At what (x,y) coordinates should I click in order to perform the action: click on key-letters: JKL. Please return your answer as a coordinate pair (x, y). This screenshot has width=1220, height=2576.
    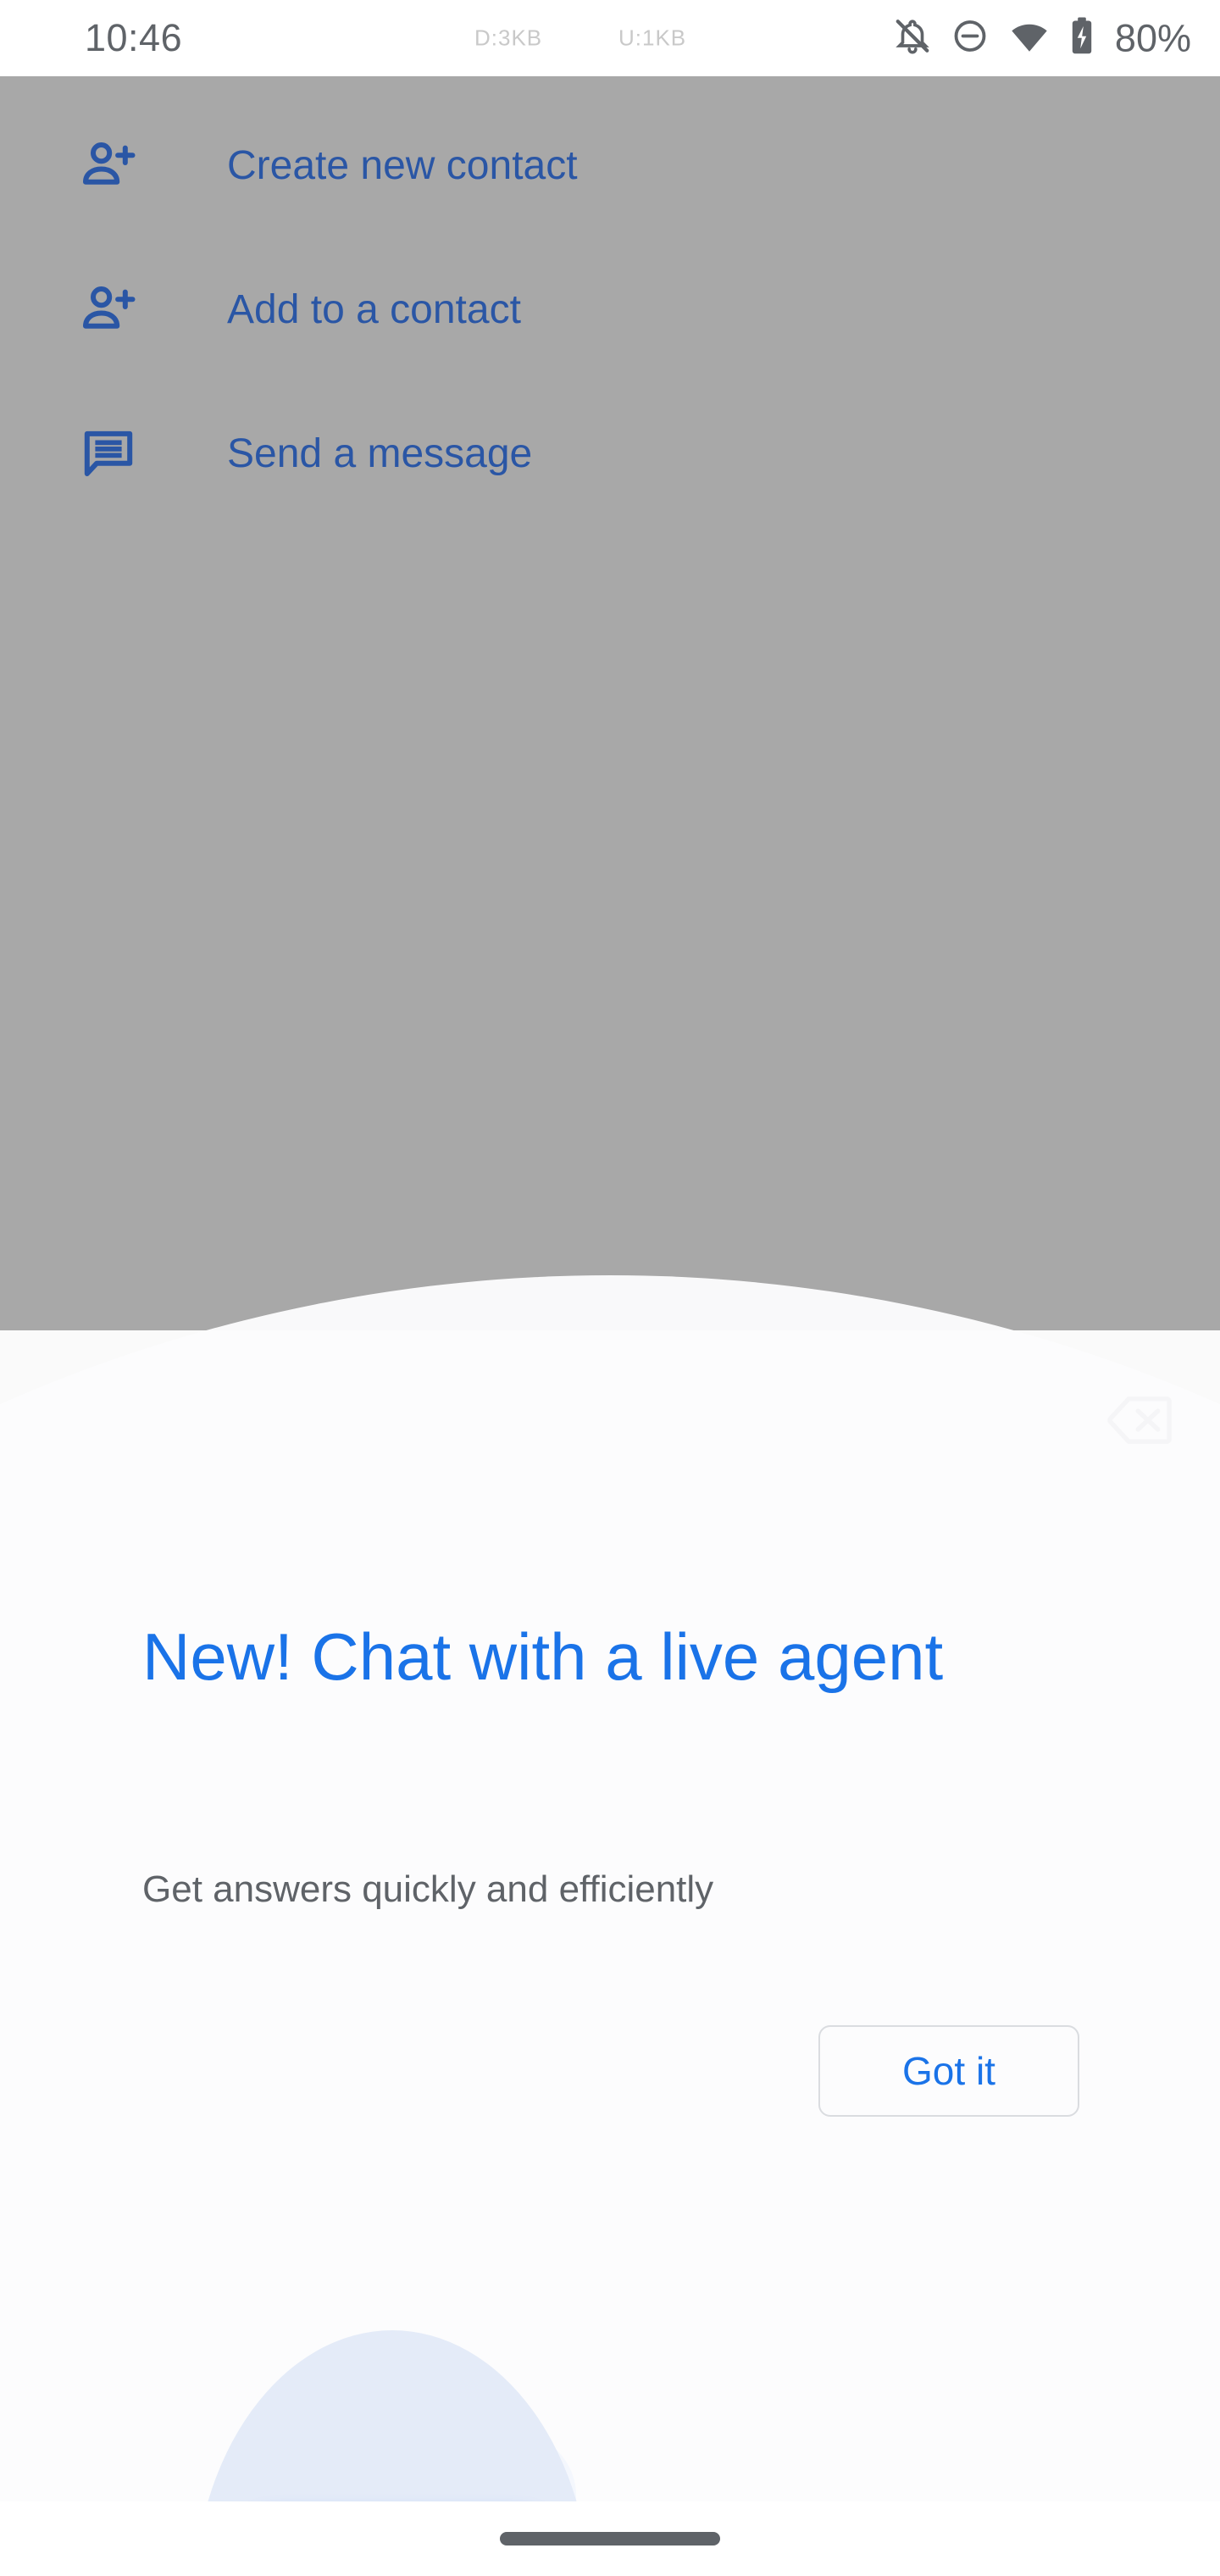
    Looking at the image, I should click on (610, 1769).